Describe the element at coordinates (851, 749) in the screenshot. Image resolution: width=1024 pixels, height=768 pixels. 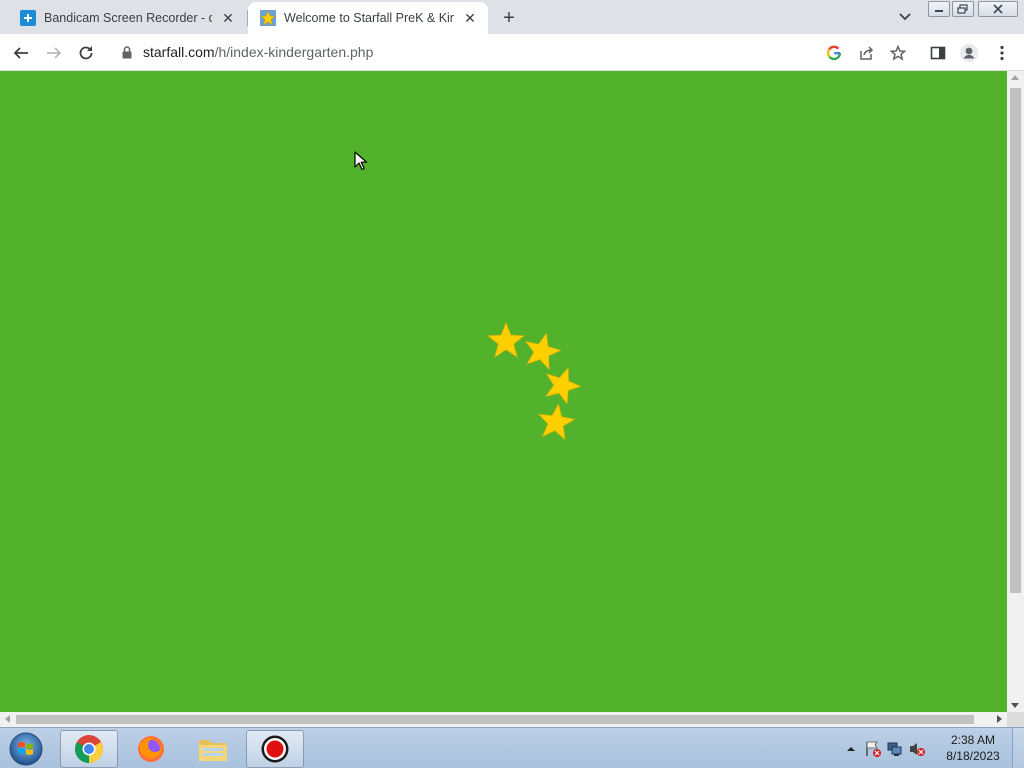
I see `show-hidden-icons-arrow-icon` at that location.